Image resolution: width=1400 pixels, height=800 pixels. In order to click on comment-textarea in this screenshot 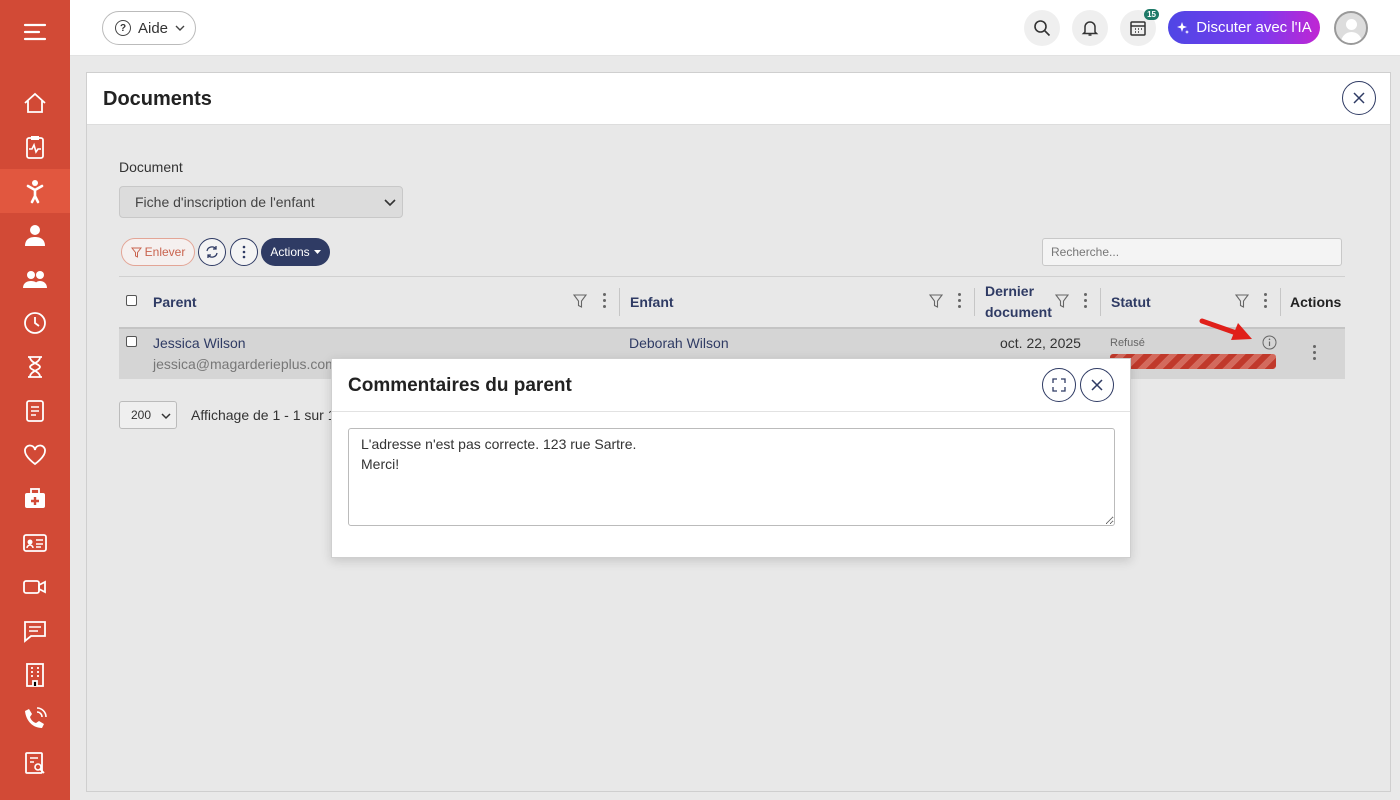, I will do `click(731, 477)`.